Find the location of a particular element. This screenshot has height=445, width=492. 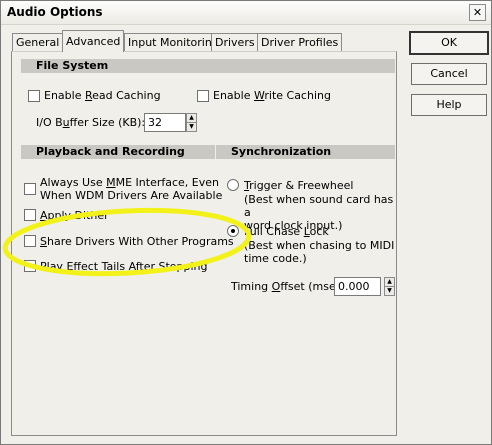

tab-driver-profiles: Driver Profiles is located at coordinates (300, 42).